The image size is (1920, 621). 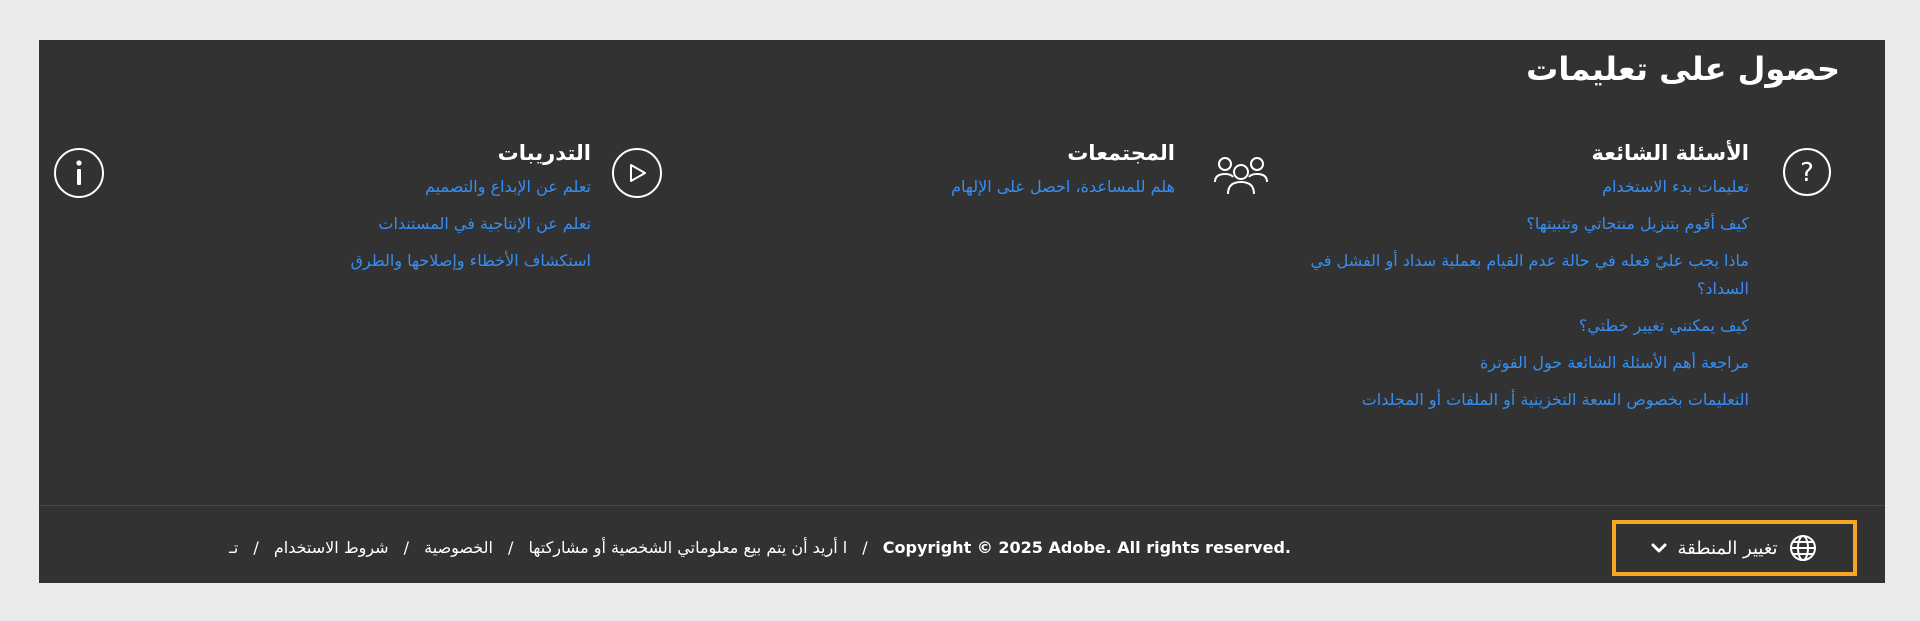 I want to click on people-icon, so click(x=1241, y=174).